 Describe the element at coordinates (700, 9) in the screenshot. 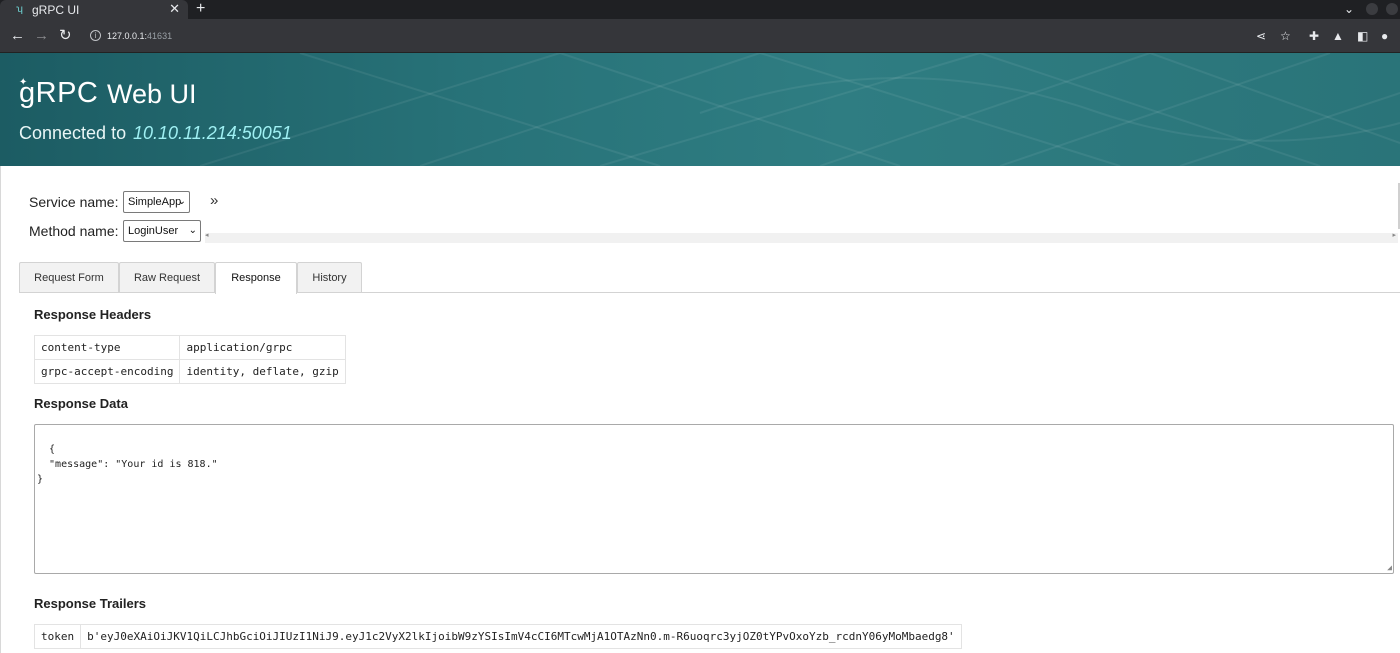

I see `browser-tab-bar: ʮ gRPC UI ✕ + ⌄` at that location.